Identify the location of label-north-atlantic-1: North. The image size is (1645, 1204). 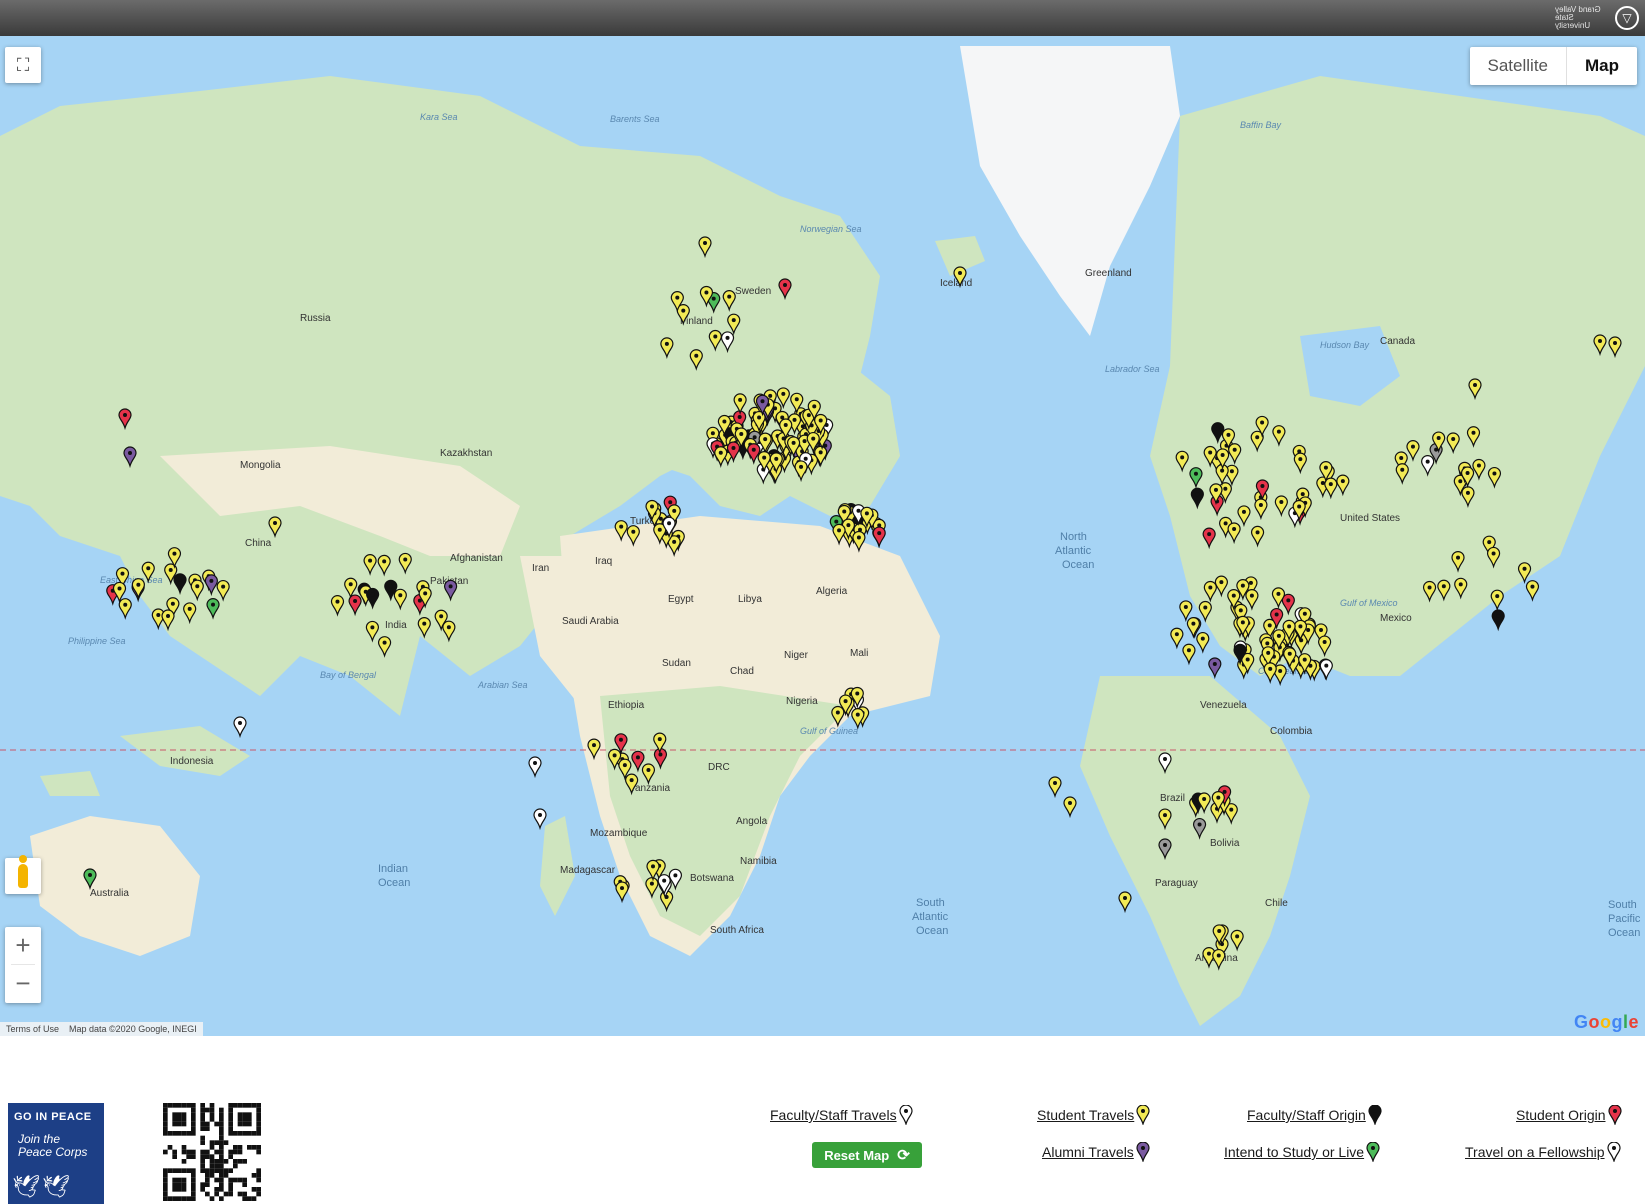
(1073, 537).